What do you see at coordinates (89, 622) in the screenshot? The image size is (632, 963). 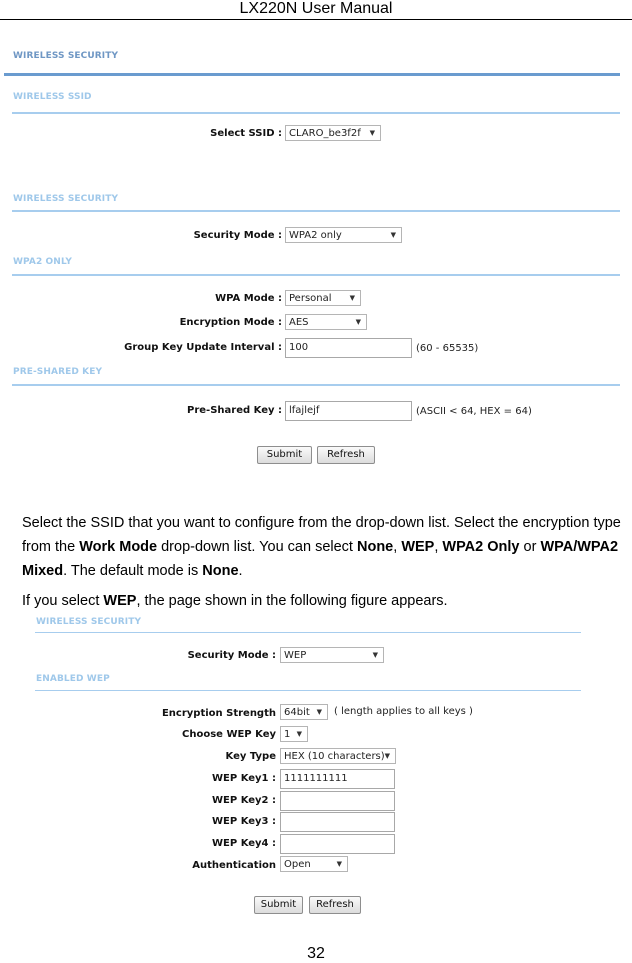 I see `section-title-security: WIRELESS SECURITY` at bounding box center [89, 622].